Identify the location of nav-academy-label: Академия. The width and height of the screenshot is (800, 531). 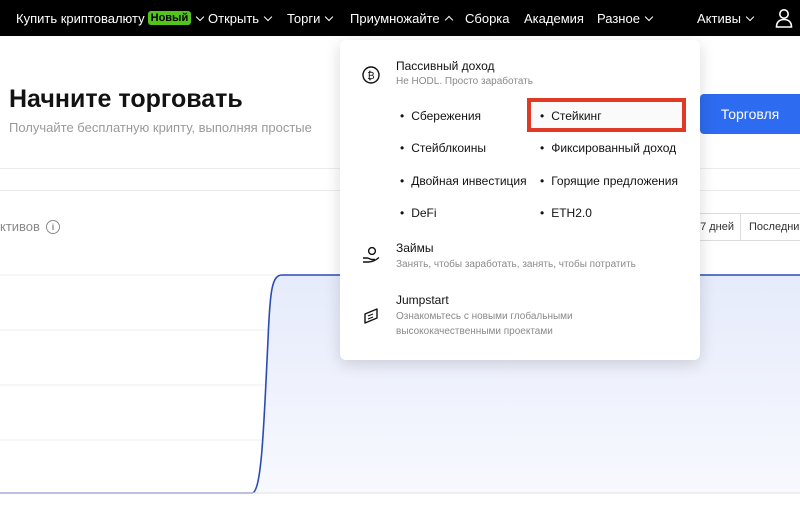
(554, 18).